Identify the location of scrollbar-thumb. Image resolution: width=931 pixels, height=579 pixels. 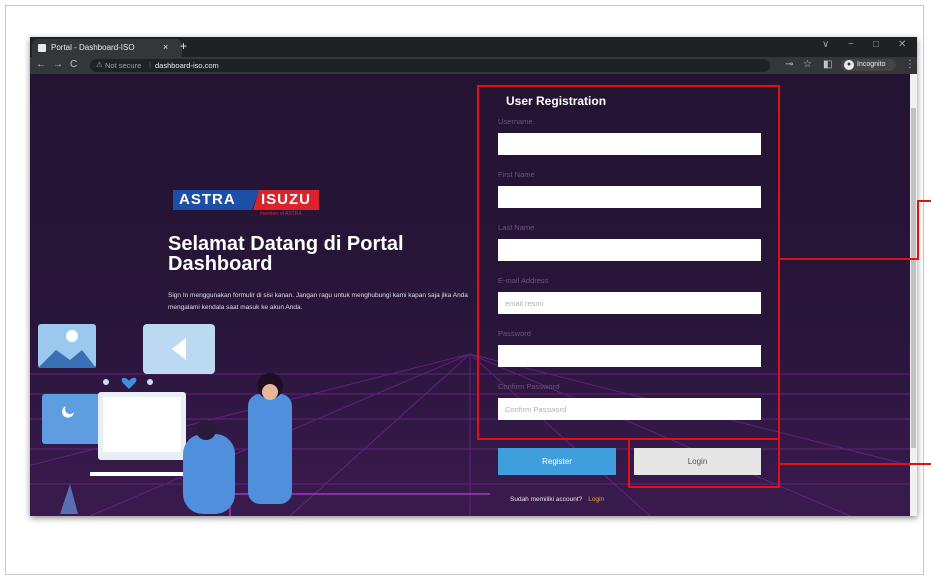
(913, 278).